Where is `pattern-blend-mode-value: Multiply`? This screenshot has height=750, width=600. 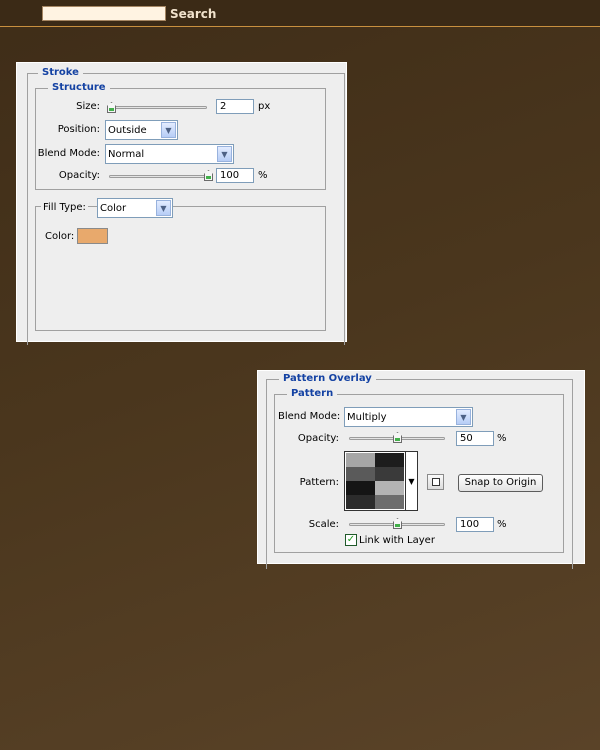 pattern-blend-mode-value: Multiply is located at coordinates (367, 417).